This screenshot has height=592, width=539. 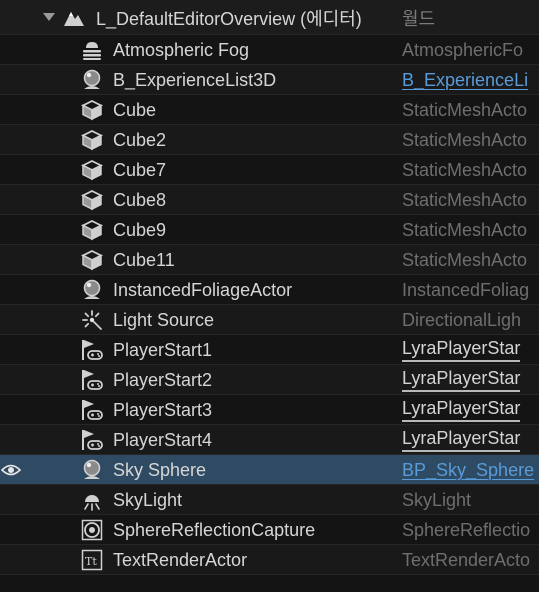 What do you see at coordinates (269, 260) in the screenshot?
I see `outliner-row: Cube11 StaticMeshActo` at bounding box center [269, 260].